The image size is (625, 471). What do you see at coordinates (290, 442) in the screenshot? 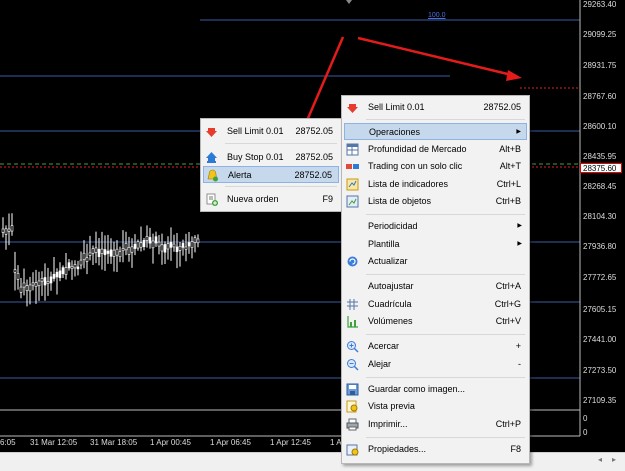
I see `time-label: 1 Apr 12:45` at bounding box center [290, 442].